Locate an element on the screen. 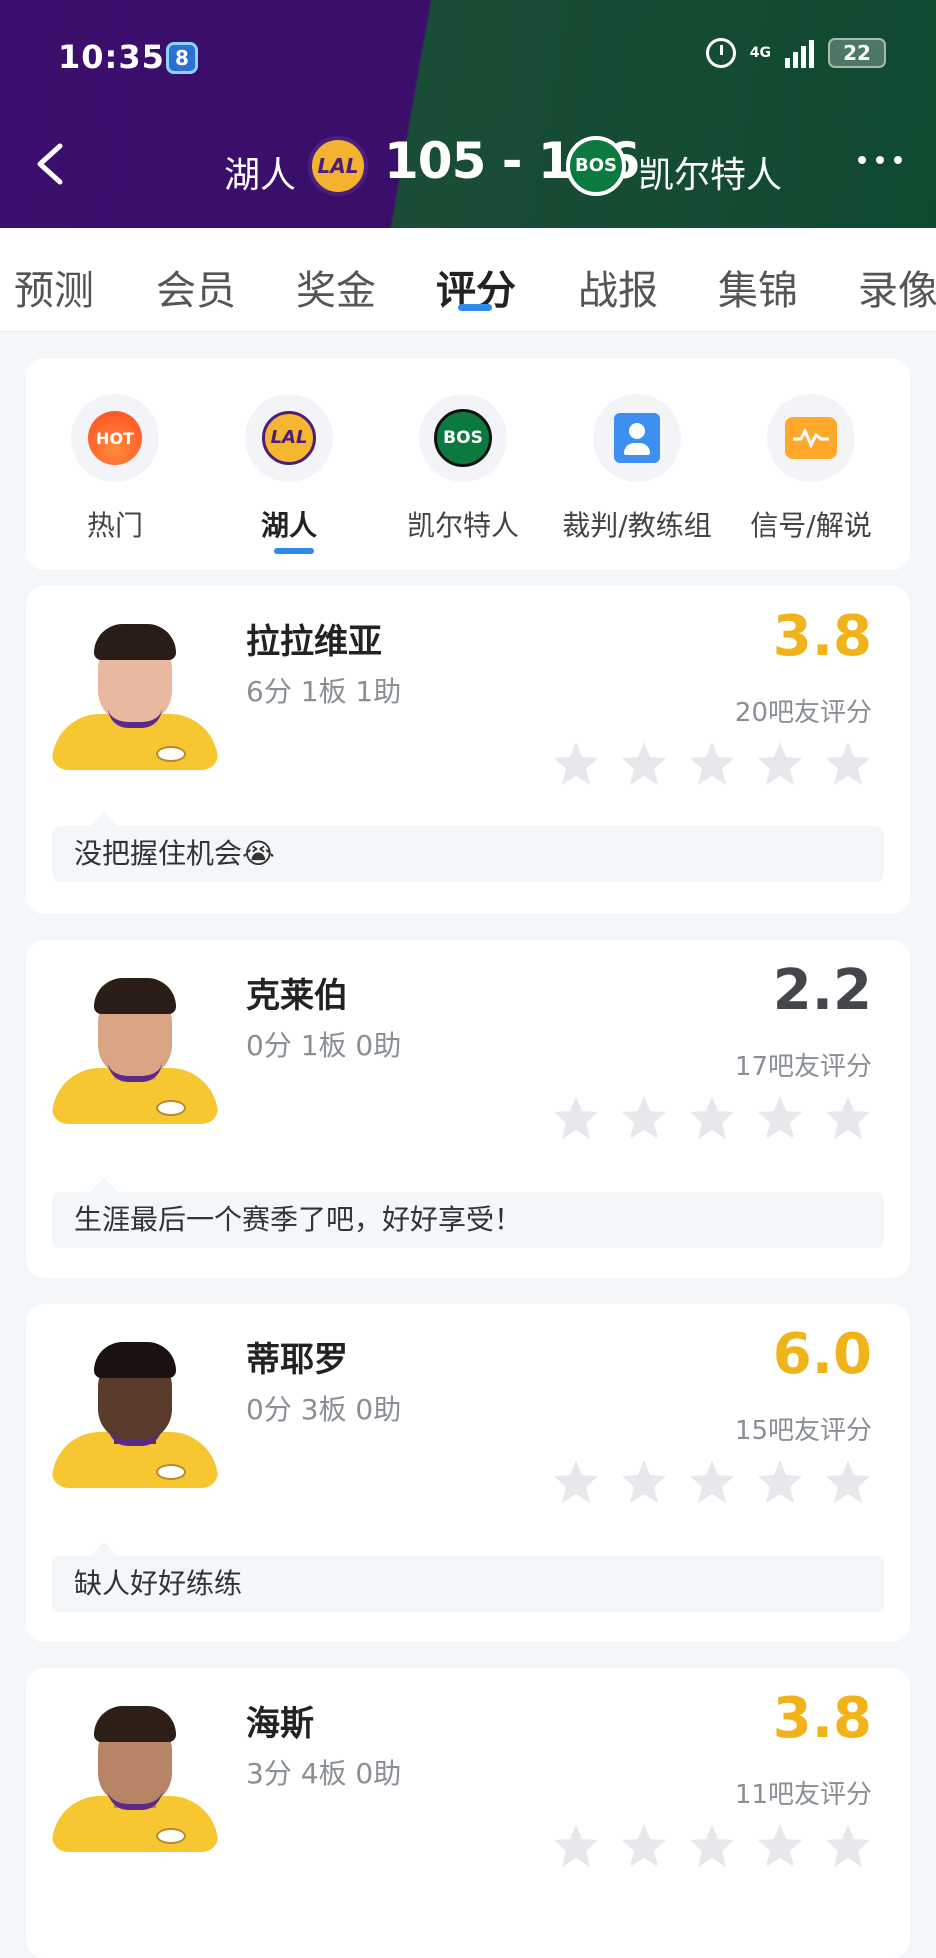 The width and height of the screenshot is (936, 1958). player-name: 克莱伯 is located at coordinates (297, 996).